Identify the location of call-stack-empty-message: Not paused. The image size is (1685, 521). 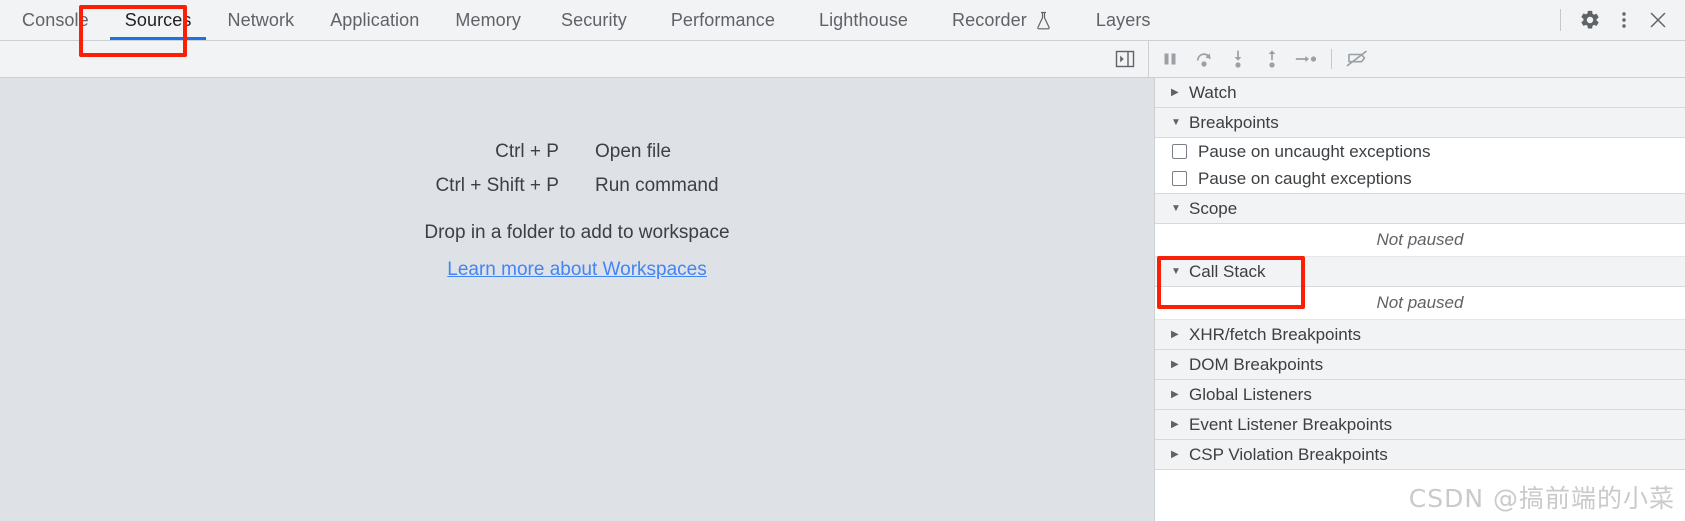
(1420, 302).